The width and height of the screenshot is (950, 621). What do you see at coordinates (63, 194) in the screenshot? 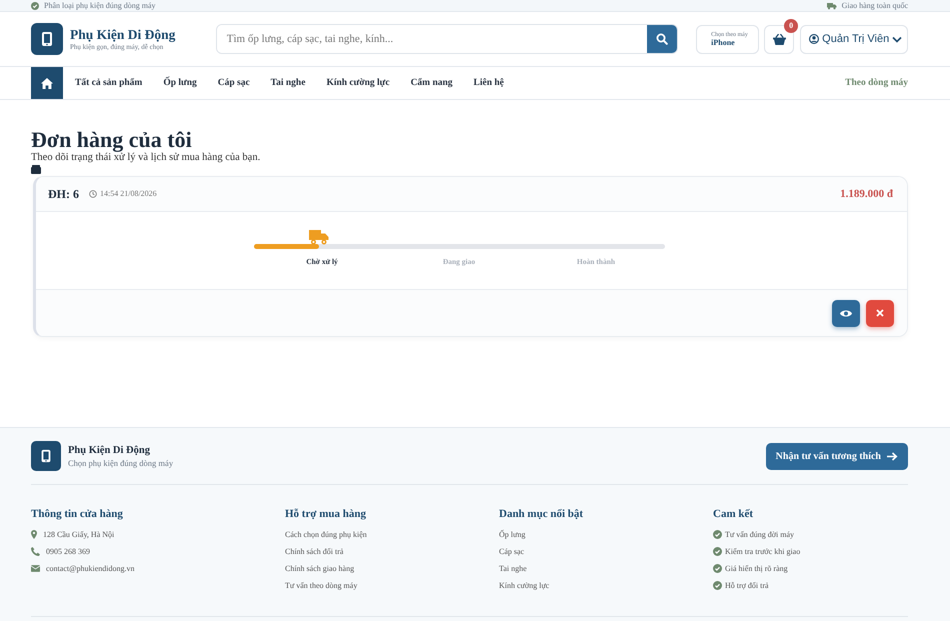
I see `order-id: ĐH: 6` at bounding box center [63, 194].